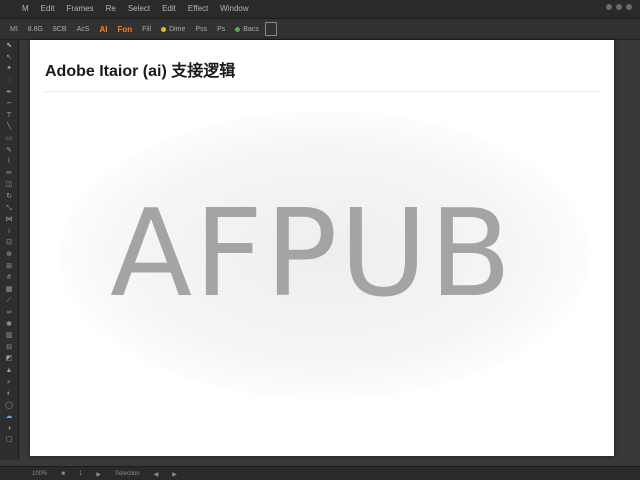 This screenshot has height=480, width=640. What do you see at coordinates (103, 29) in the screenshot?
I see `ai-logo-icon: AI` at bounding box center [103, 29].